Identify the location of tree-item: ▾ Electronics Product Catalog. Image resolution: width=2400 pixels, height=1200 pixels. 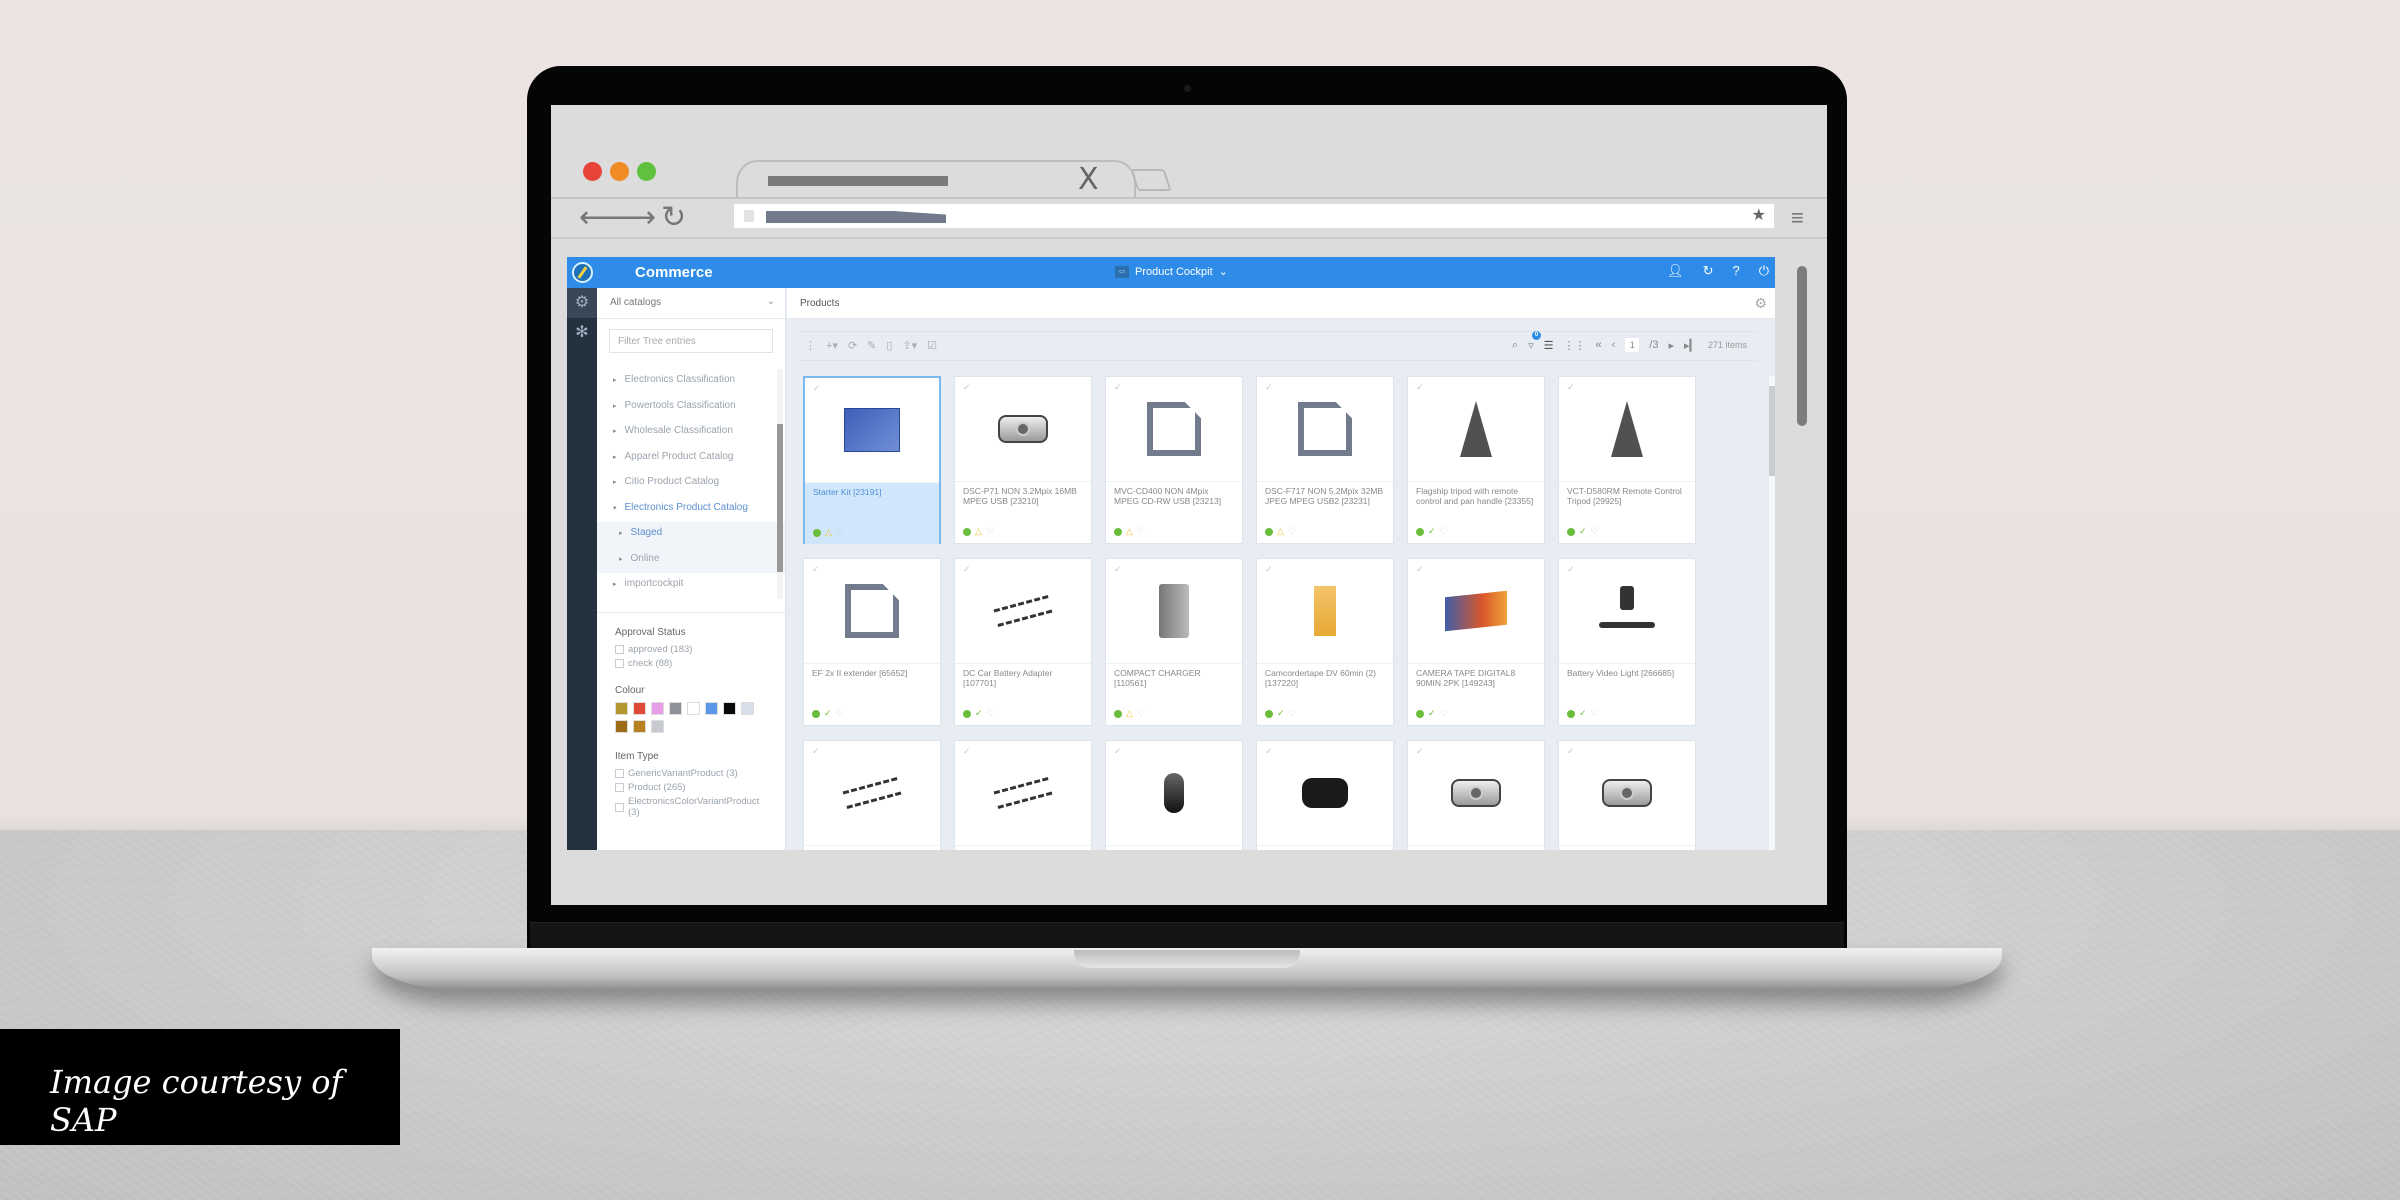
(691, 510).